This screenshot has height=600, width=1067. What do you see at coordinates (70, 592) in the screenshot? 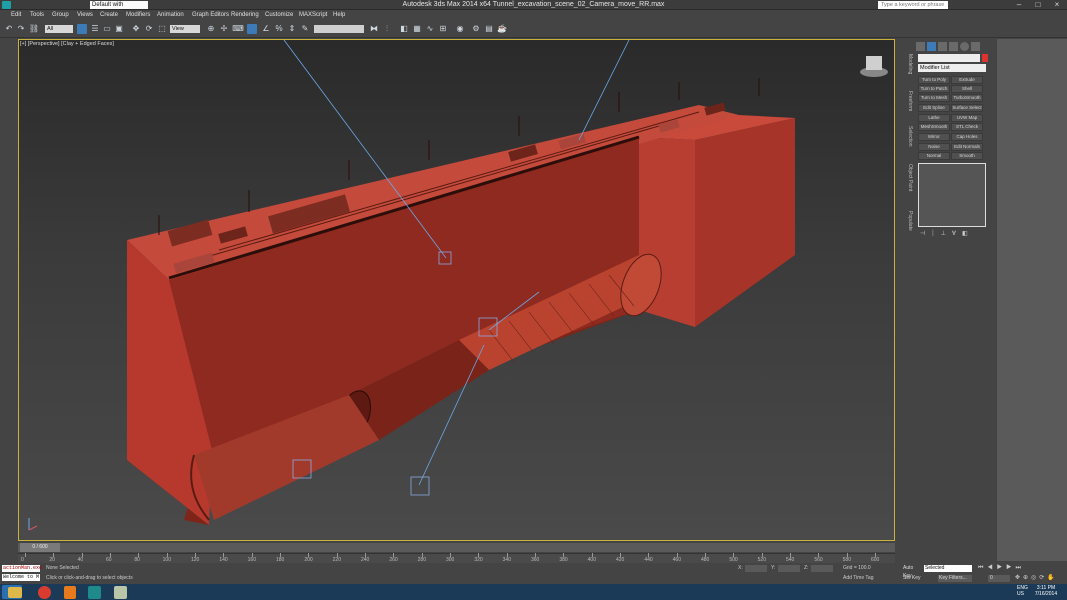
I see `vlc-icon` at bounding box center [70, 592].